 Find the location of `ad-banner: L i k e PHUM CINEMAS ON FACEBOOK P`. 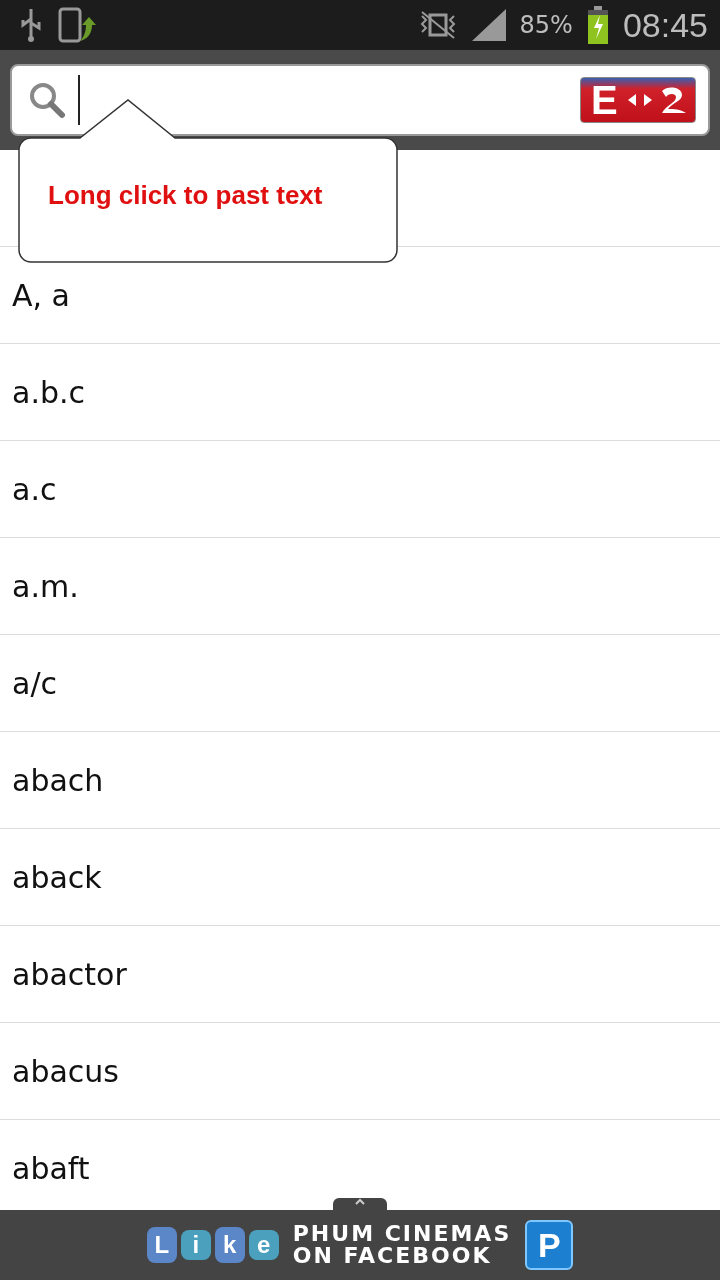

ad-banner: L i k e PHUM CINEMAS ON FACEBOOK P is located at coordinates (360, 1245).